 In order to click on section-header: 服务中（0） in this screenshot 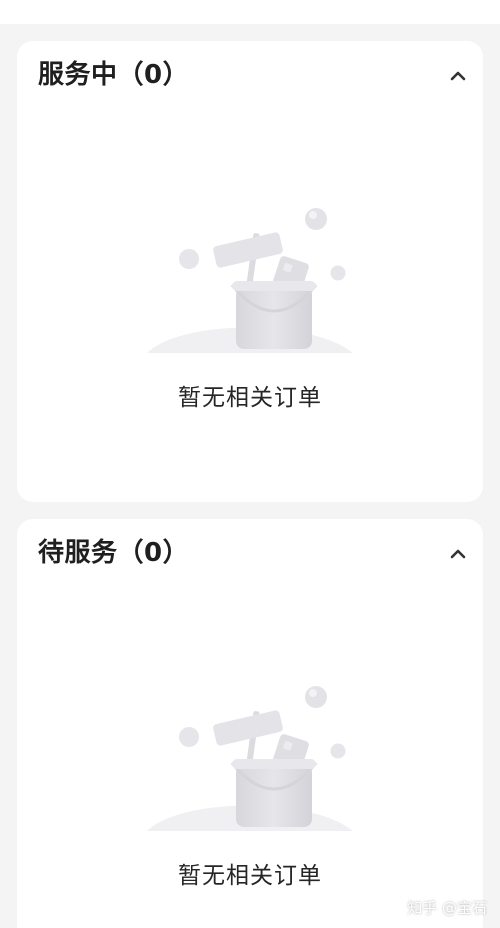, I will do `click(250, 75)`.